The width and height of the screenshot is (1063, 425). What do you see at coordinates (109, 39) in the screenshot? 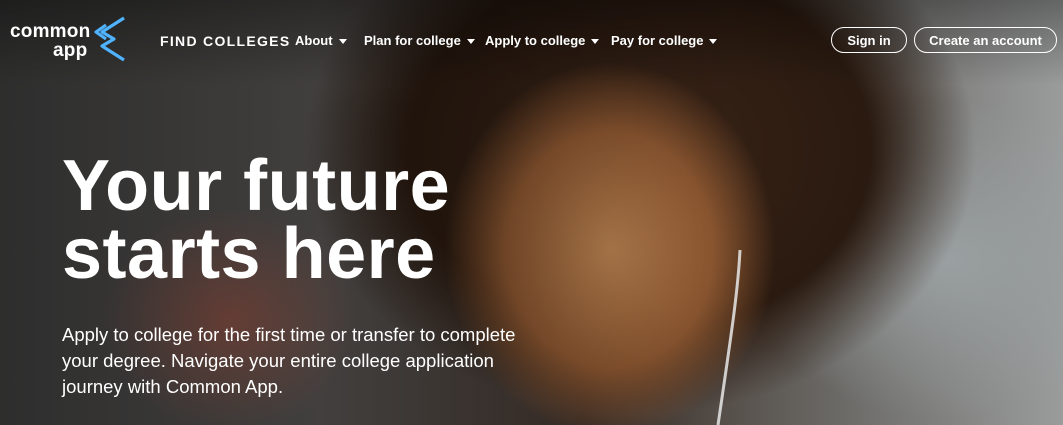
I see `logo-chevron-icon` at bounding box center [109, 39].